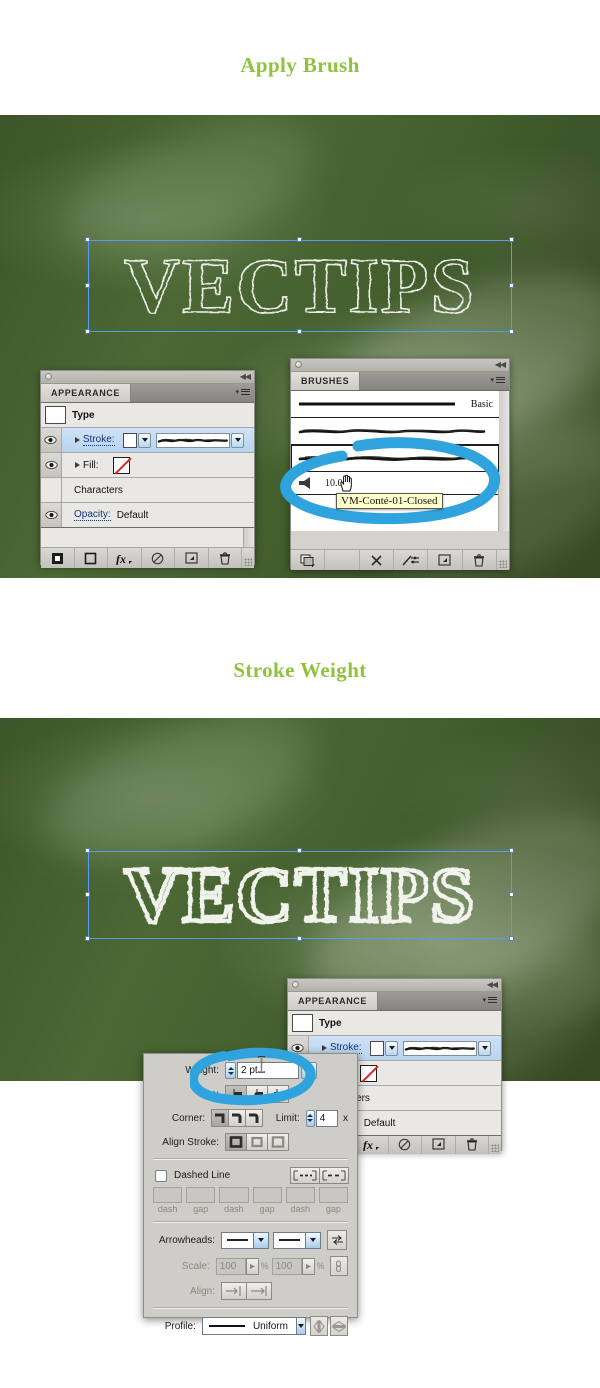 The height and width of the screenshot is (1388, 600). Describe the element at coordinates (253, 1326) in the screenshot. I see `profile-select: Uniform` at that location.